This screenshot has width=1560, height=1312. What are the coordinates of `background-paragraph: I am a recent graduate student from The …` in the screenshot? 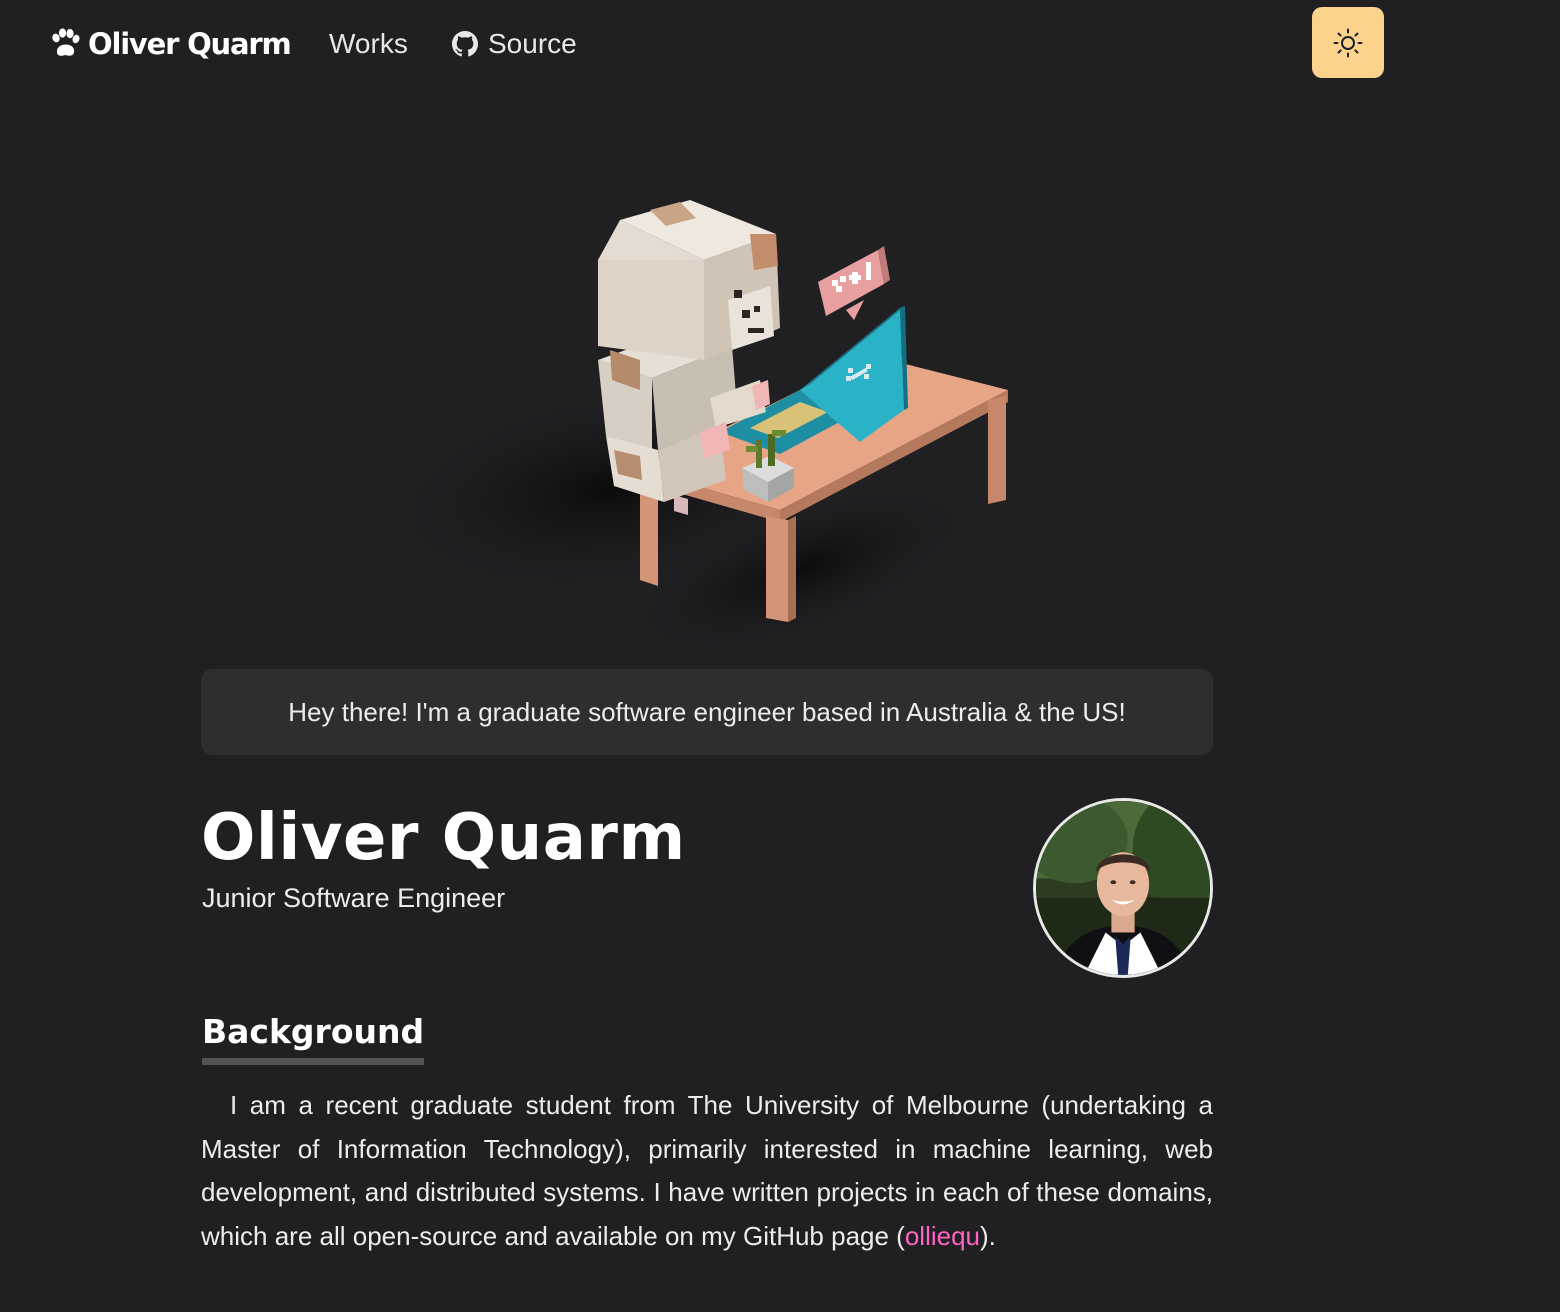 It's located at (707, 1171).